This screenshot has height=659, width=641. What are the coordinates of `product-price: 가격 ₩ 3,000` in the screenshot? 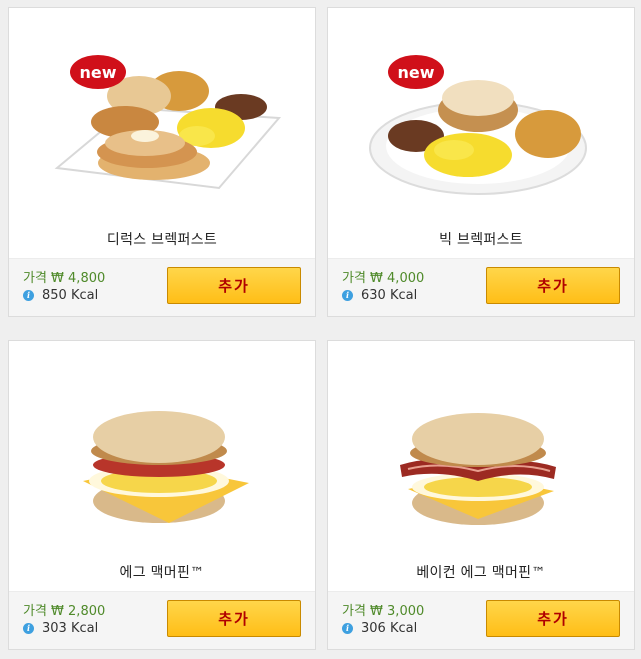 It's located at (383, 611).